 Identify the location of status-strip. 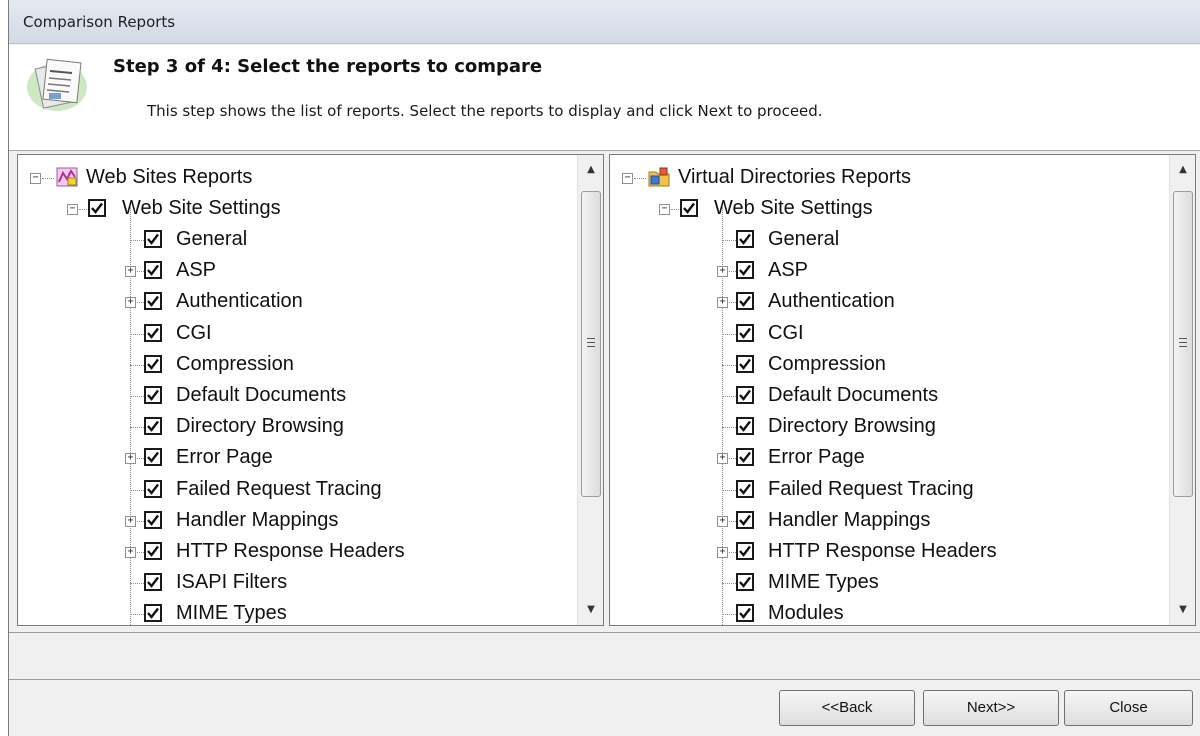
(604, 656).